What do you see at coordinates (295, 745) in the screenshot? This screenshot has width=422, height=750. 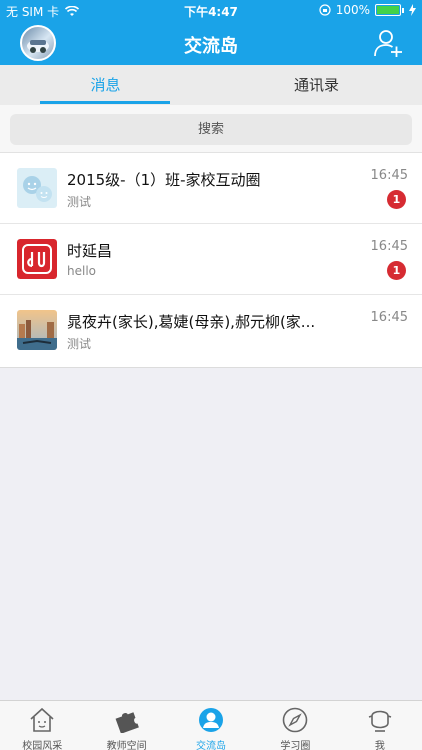 I see `tab-label: 学习圈` at bounding box center [295, 745].